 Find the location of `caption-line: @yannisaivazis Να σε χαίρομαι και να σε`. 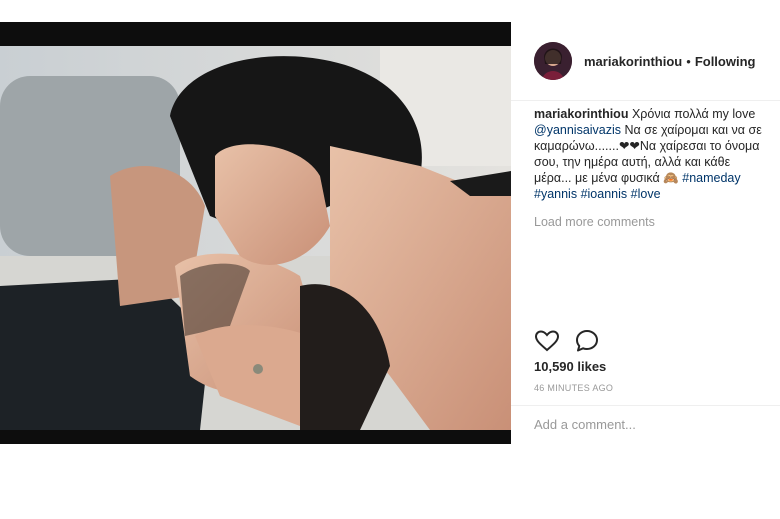

caption-line: @yannisaivazis Να σε χαίρομαι και να σε is located at coordinates (657, 130).